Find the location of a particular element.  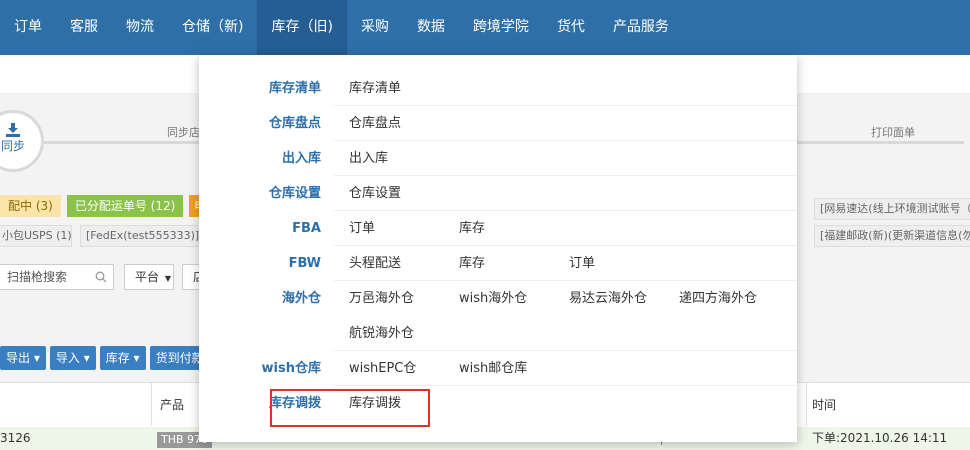

menu-group-label: wish仓库 is located at coordinates (260, 368).